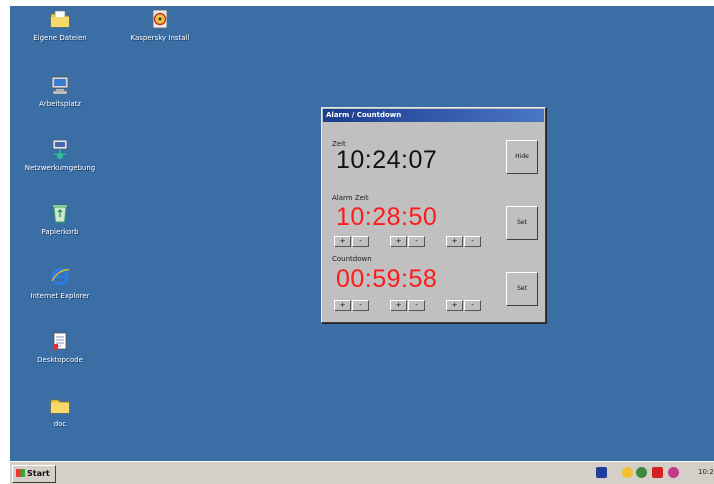  Describe the element at coordinates (387, 160) in the screenshot. I see `current-time-display: 10:24:07` at that location.